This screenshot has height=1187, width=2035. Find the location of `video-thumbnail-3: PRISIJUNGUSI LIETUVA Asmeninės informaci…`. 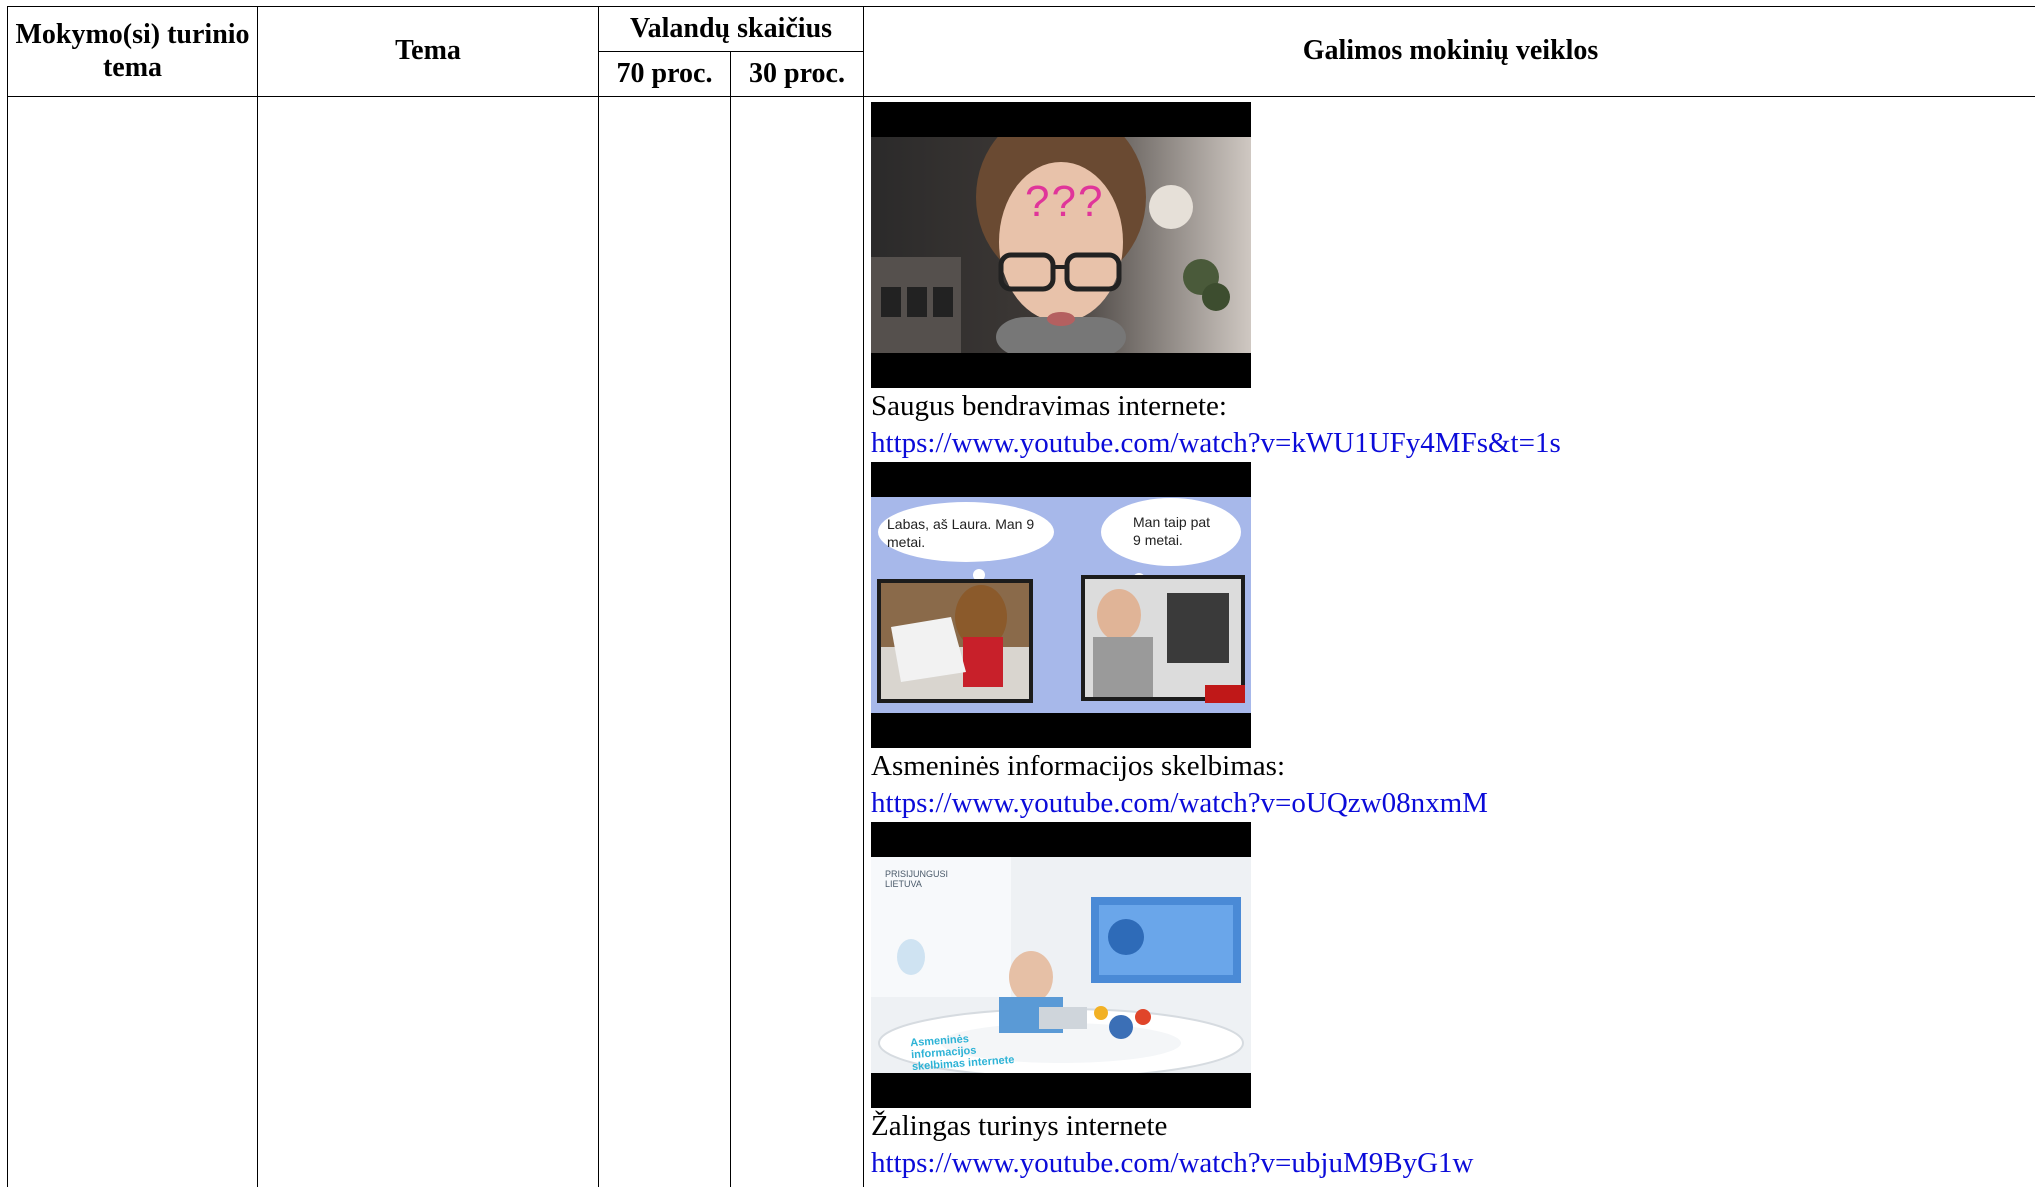

video-thumbnail-3: PRISIJUNGUSI LIETUVA Asmeninės informaci… is located at coordinates (1061, 965).